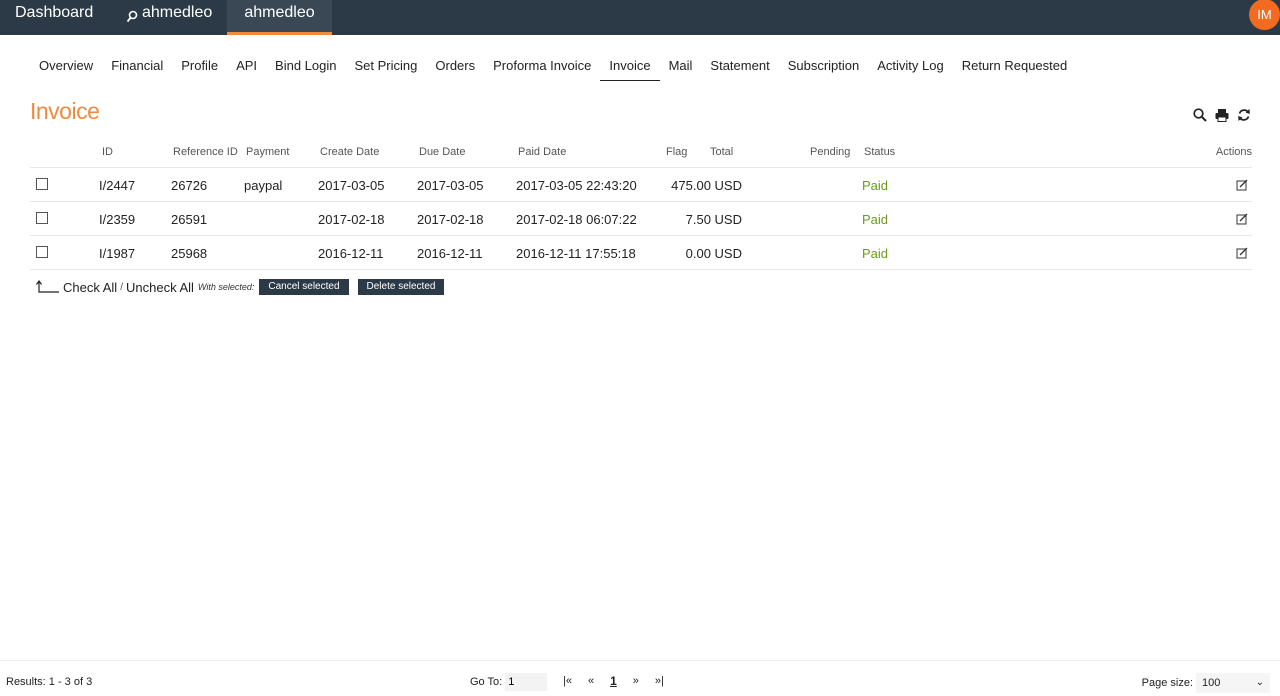  What do you see at coordinates (160, 287) in the screenshot?
I see `uncheck-all-link: Uncheck All` at bounding box center [160, 287].